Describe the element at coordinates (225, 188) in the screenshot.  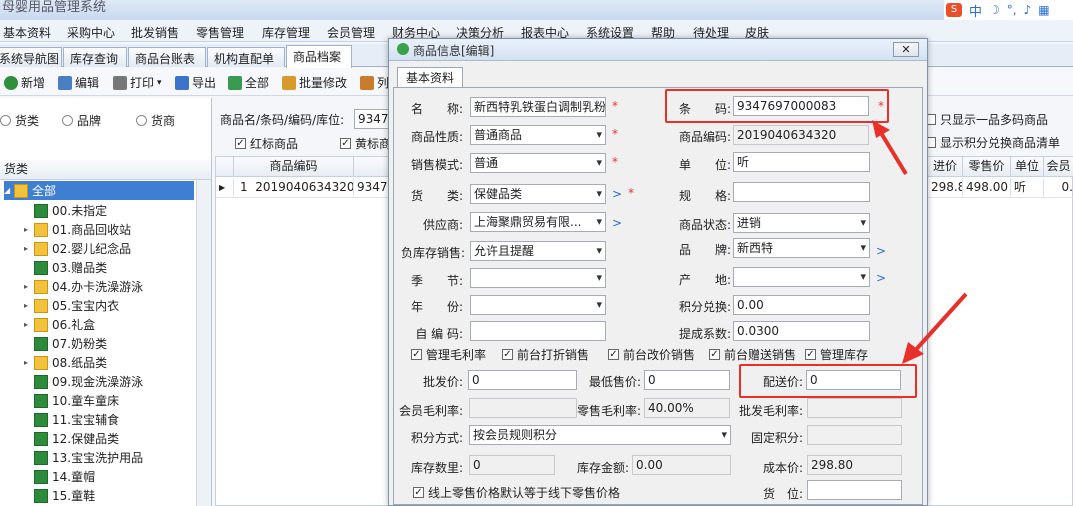
I see `row-pointer-icon: ▶` at that location.